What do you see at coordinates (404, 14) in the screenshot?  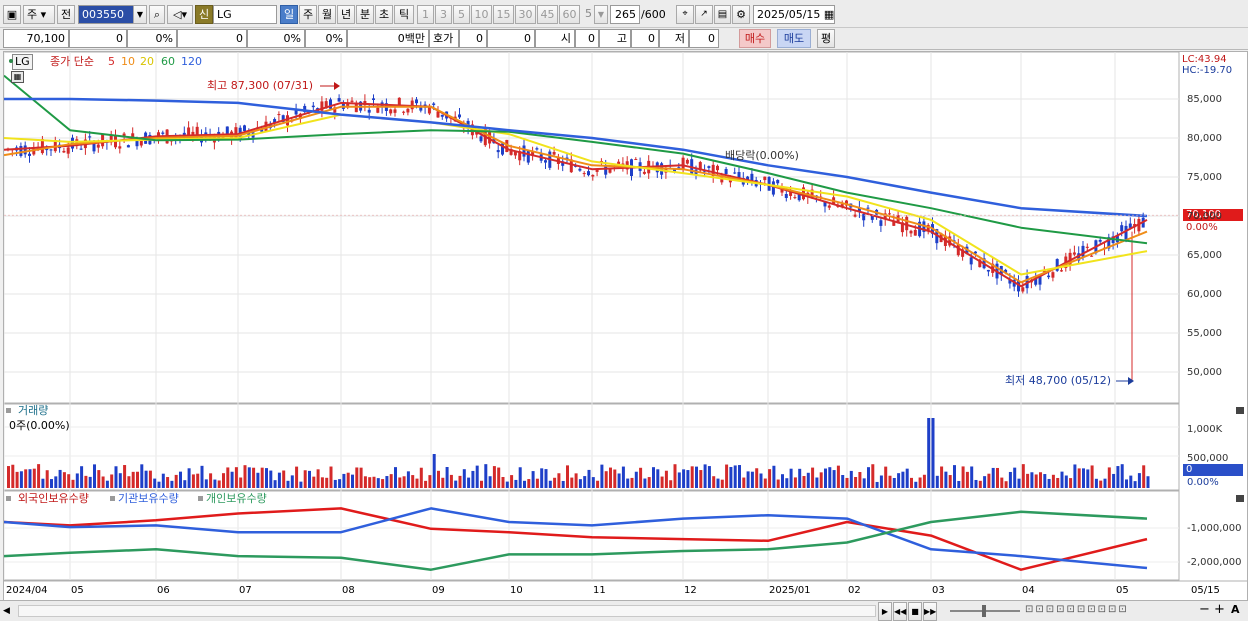 I see `period-tick-button: 틱` at bounding box center [404, 14].